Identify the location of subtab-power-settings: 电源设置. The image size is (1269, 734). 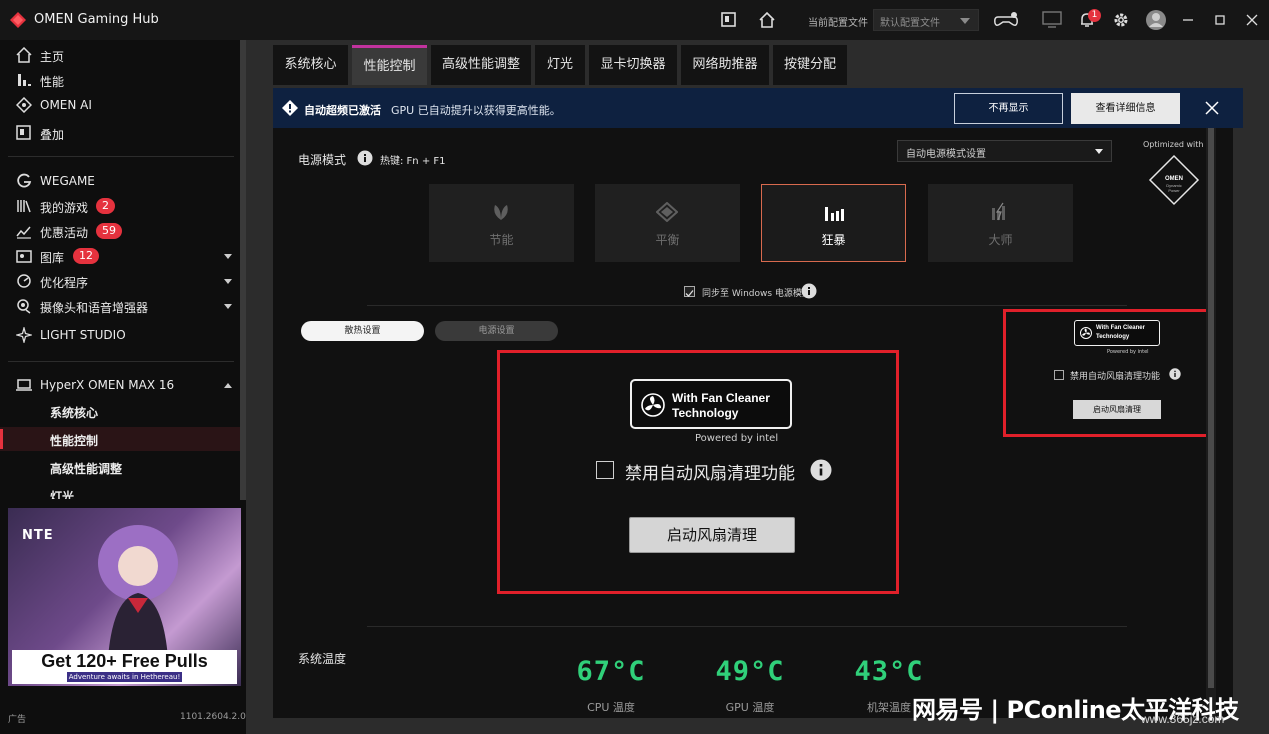
(496, 331).